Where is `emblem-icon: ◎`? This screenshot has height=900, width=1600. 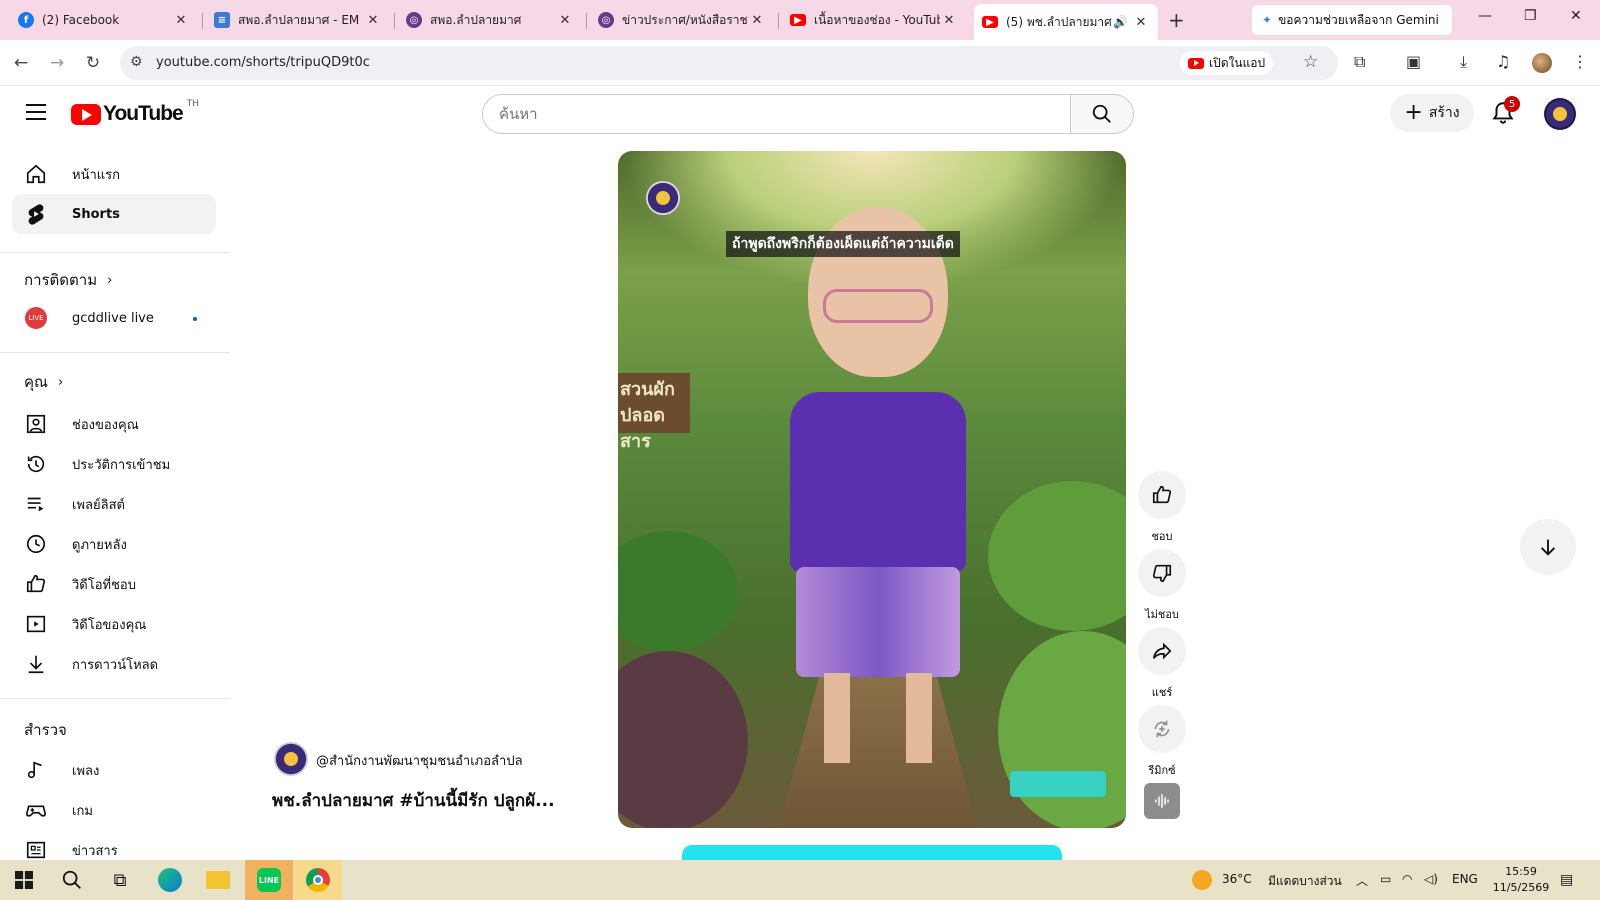 emblem-icon: ◎ is located at coordinates (606, 20).